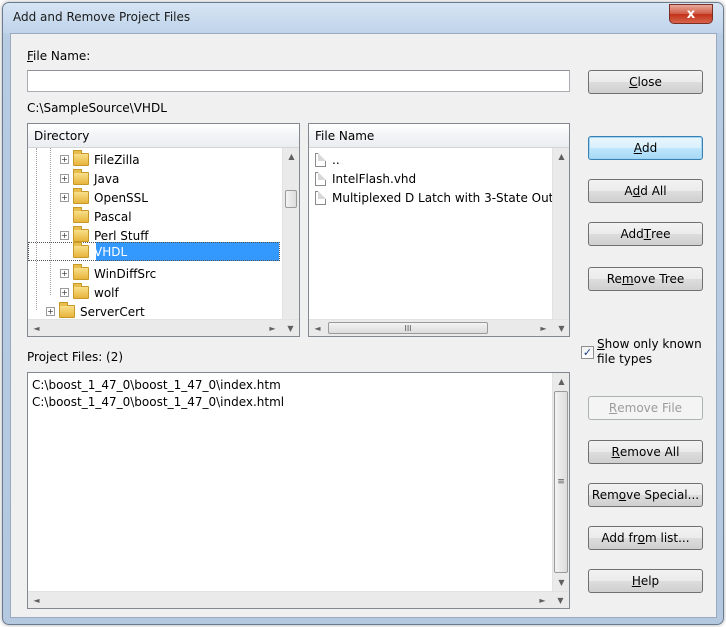 The height and width of the screenshot is (627, 726). I want to click on help-button: Help, so click(645, 581).